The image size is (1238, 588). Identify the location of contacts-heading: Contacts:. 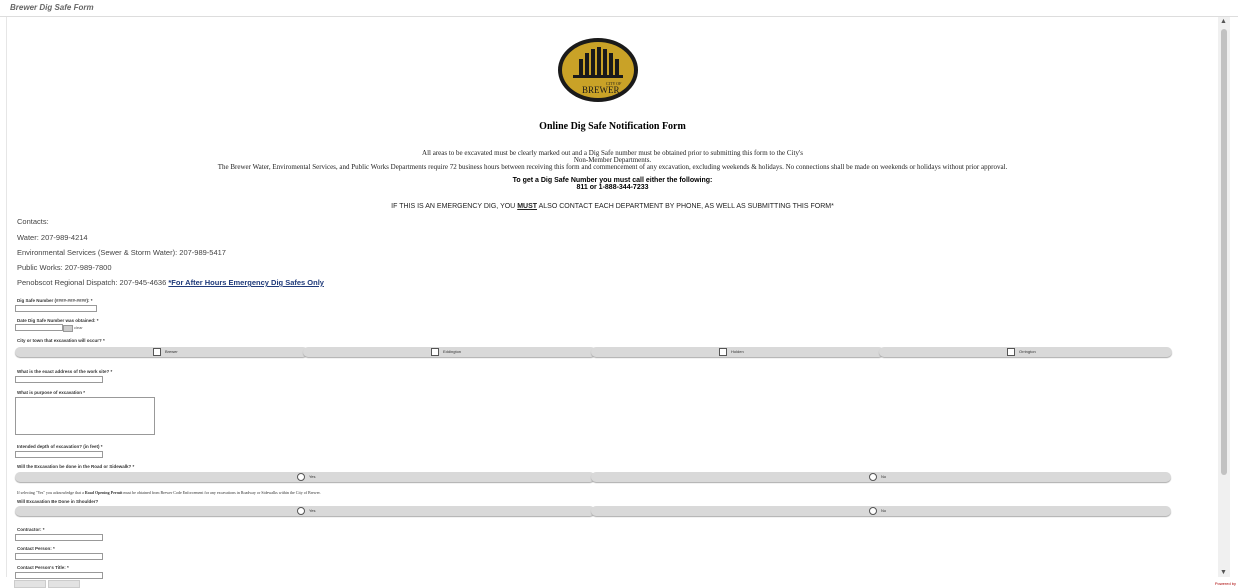
(33, 221).